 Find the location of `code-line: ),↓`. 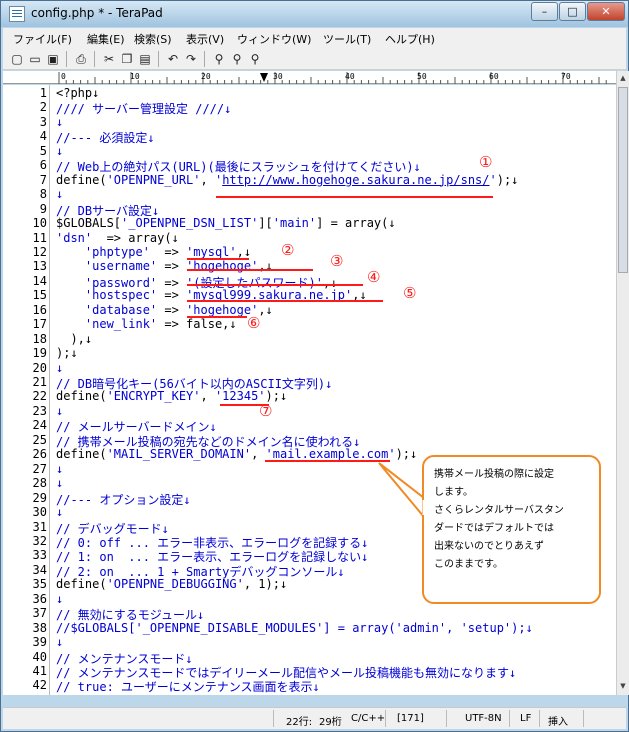

code-line: ),↓ is located at coordinates (74, 339).